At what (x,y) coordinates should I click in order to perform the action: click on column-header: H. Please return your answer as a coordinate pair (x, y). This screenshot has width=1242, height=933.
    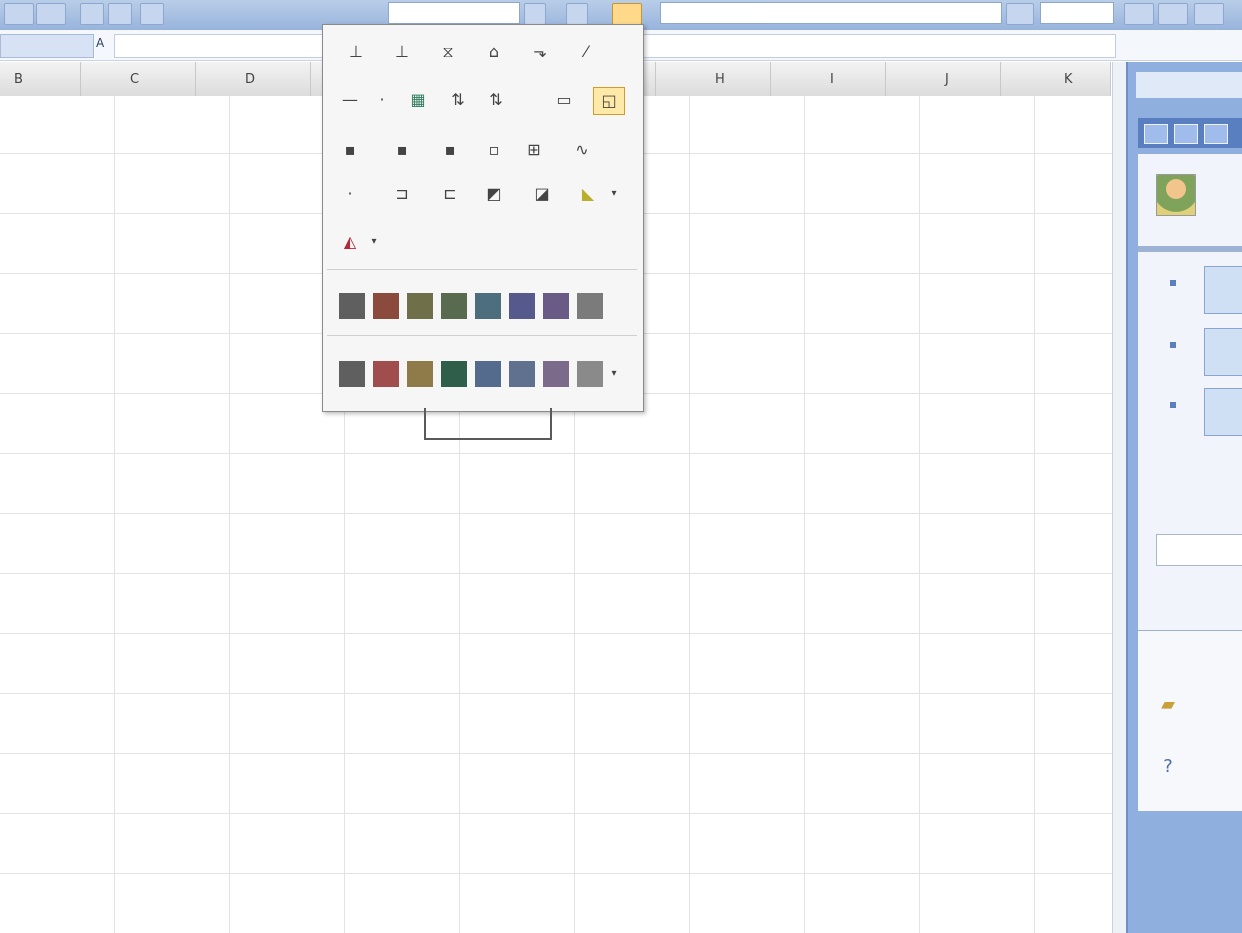
    Looking at the image, I should click on (713, 79).